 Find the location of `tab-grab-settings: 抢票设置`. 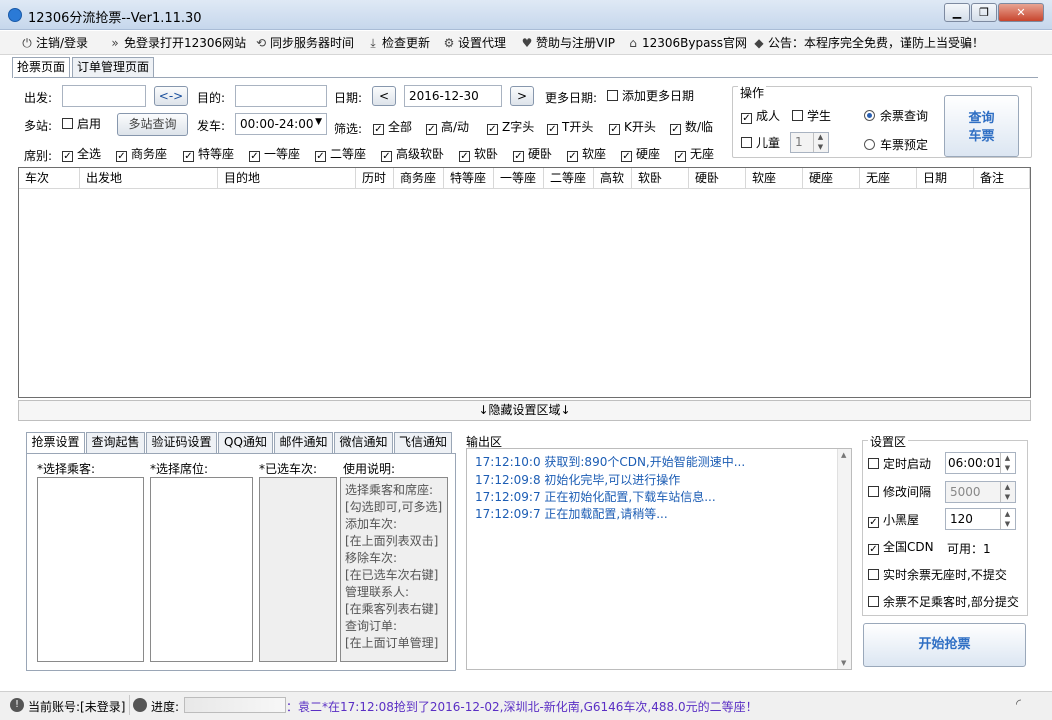

tab-grab-settings: 抢票设置 is located at coordinates (55, 442).